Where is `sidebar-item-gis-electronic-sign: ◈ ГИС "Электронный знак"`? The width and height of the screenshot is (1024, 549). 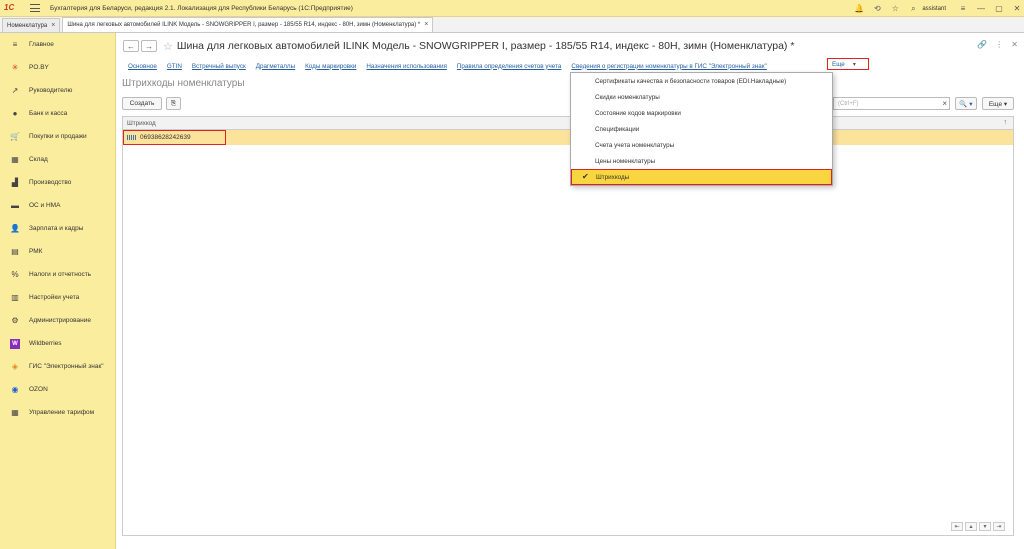 sidebar-item-gis-electronic-sign: ◈ ГИС "Электронный знак" is located at coordinates (57, 366).